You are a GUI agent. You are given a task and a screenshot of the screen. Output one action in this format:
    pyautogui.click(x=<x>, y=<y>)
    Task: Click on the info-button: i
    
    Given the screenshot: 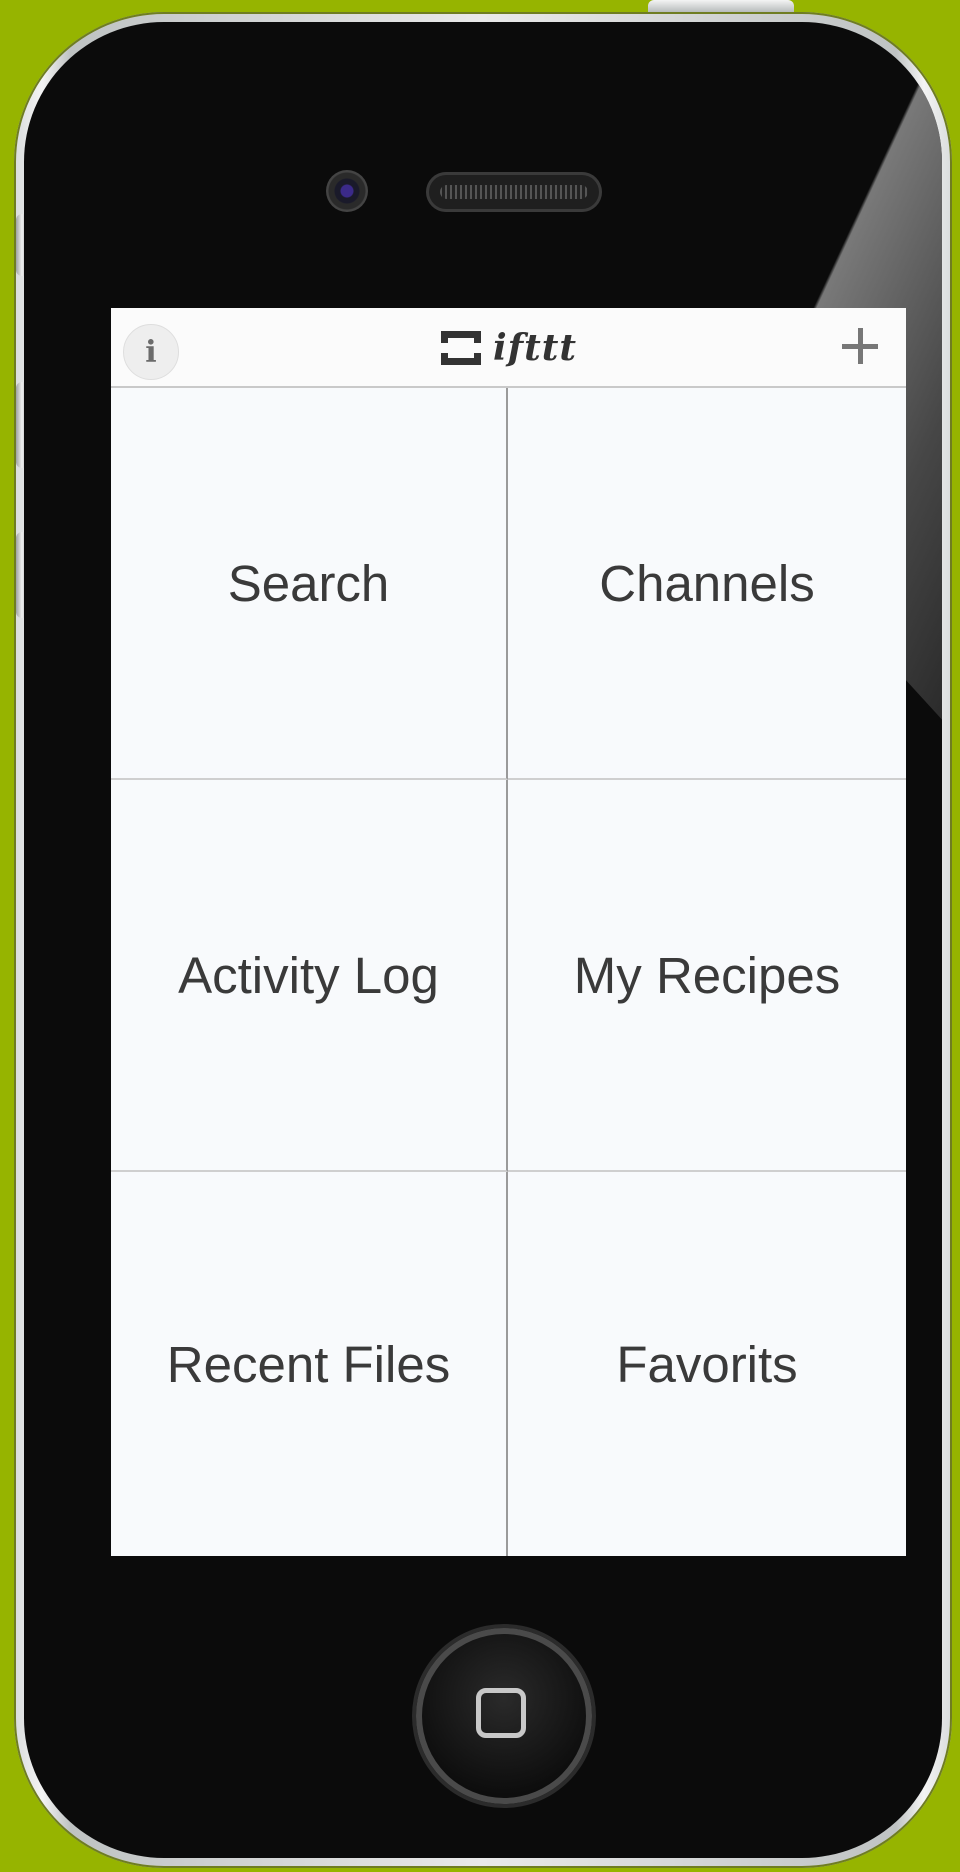 What is the action you would take?
    pyautogui.click(x=151, y=352)
    